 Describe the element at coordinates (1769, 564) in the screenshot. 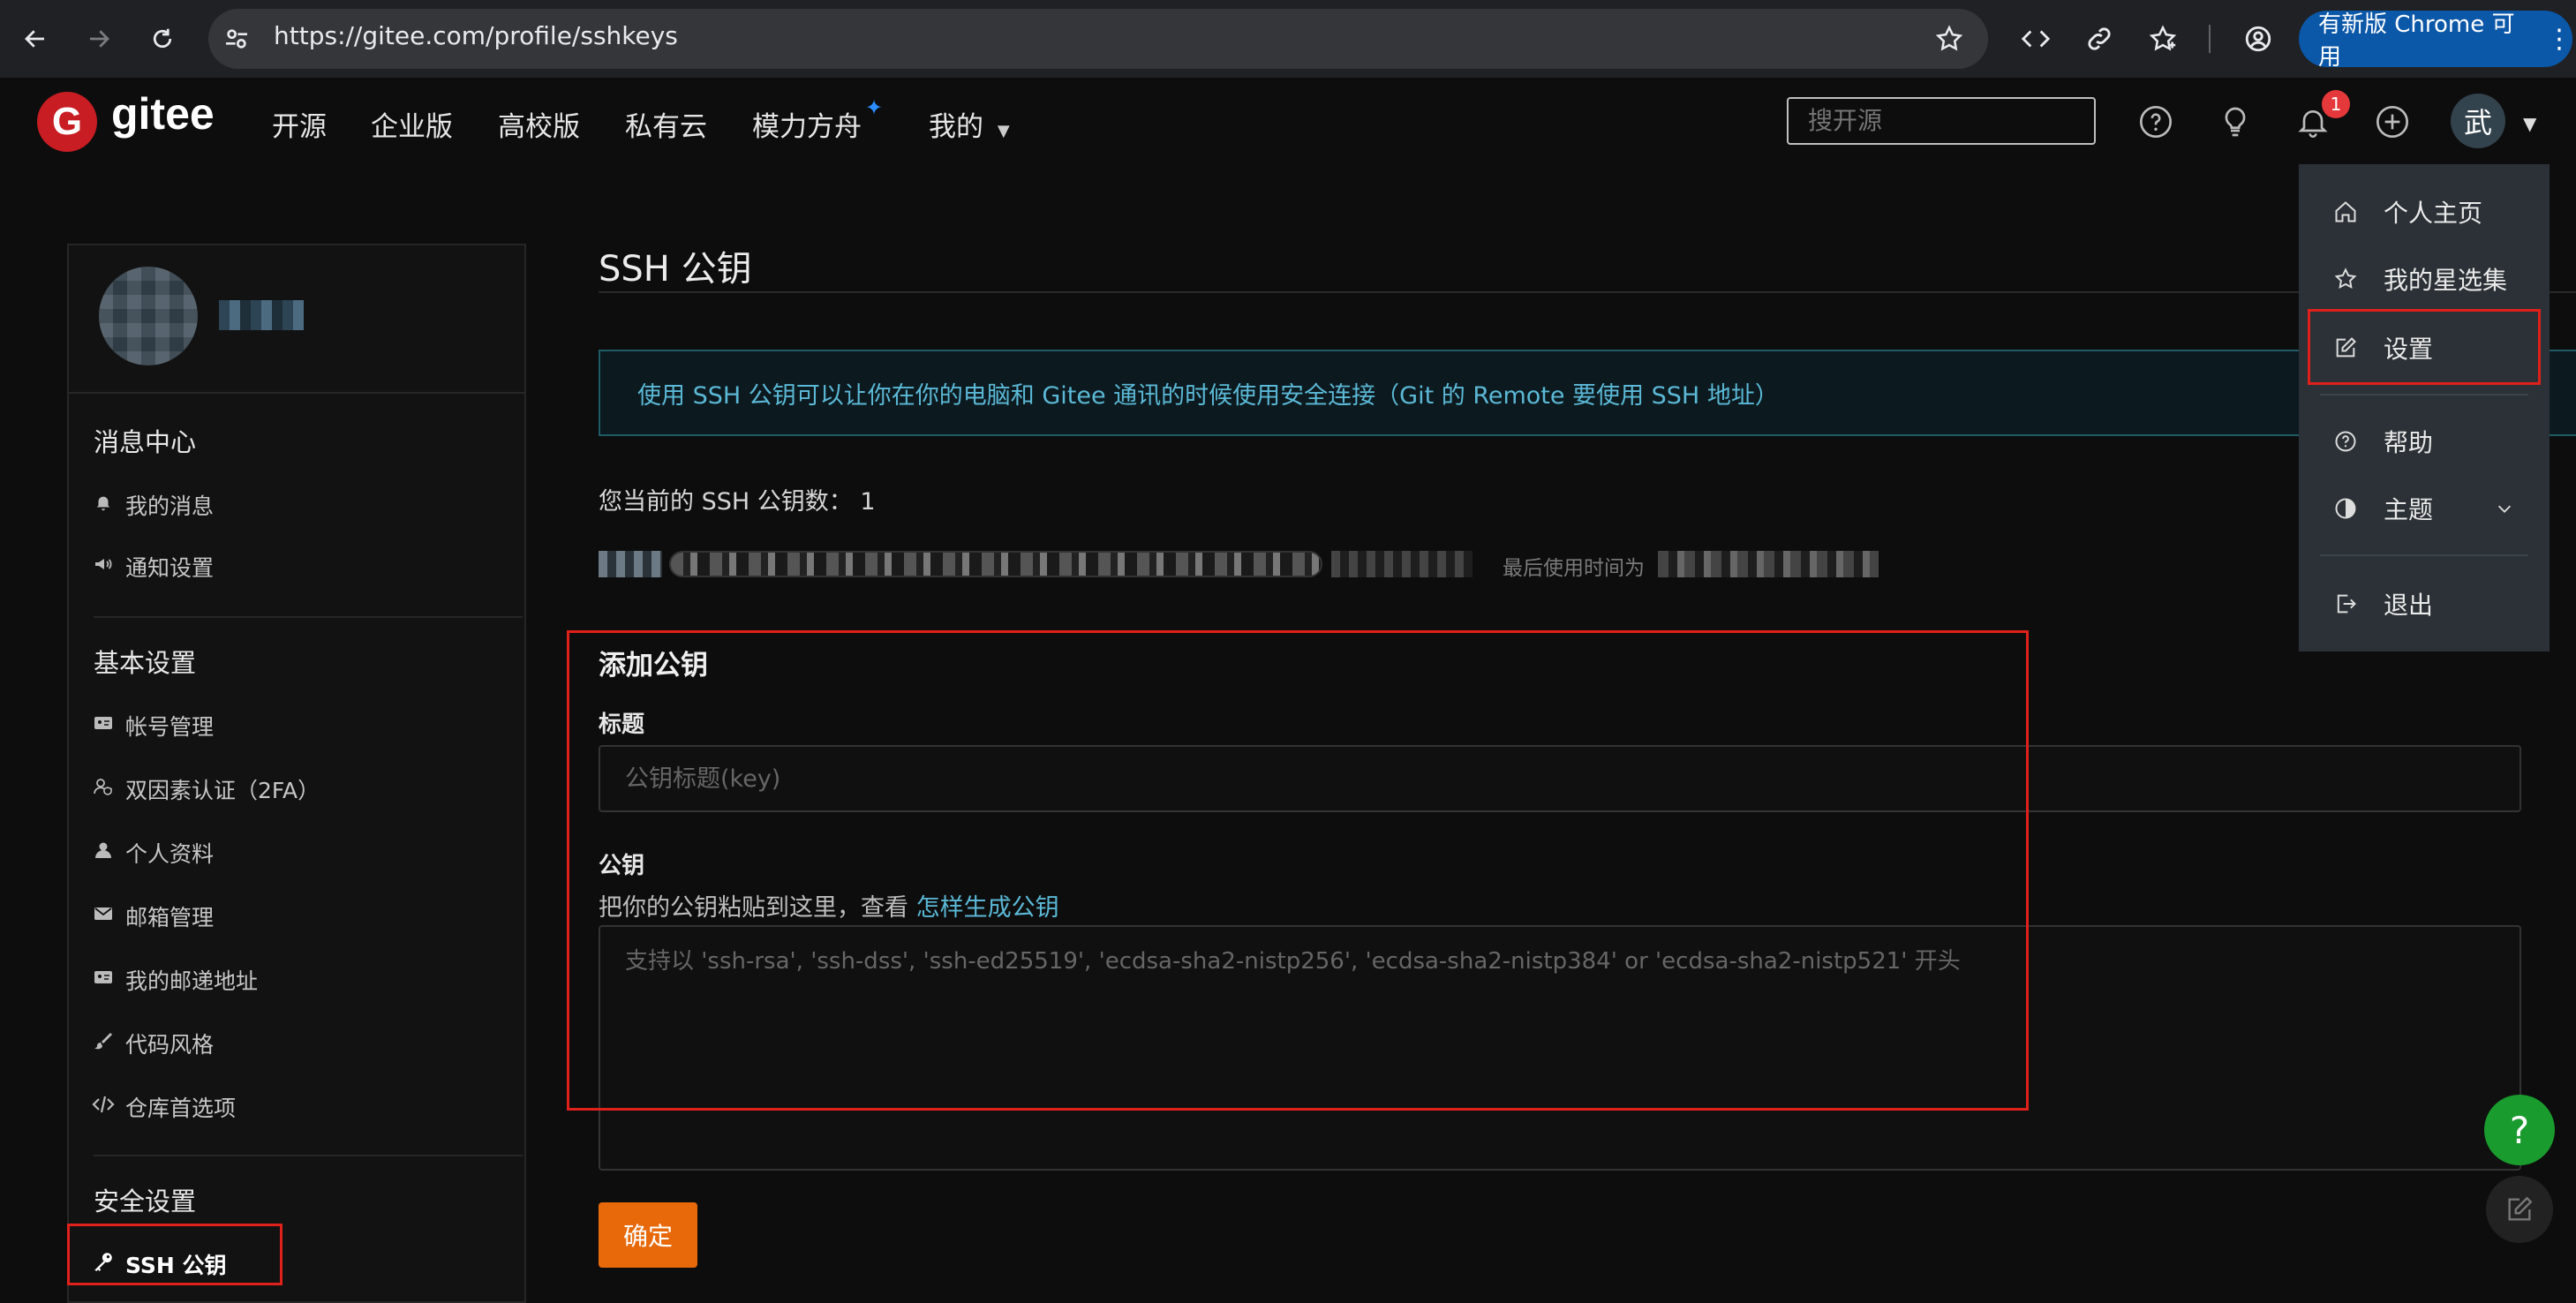

I see `key-last-used-redacted` at that location.